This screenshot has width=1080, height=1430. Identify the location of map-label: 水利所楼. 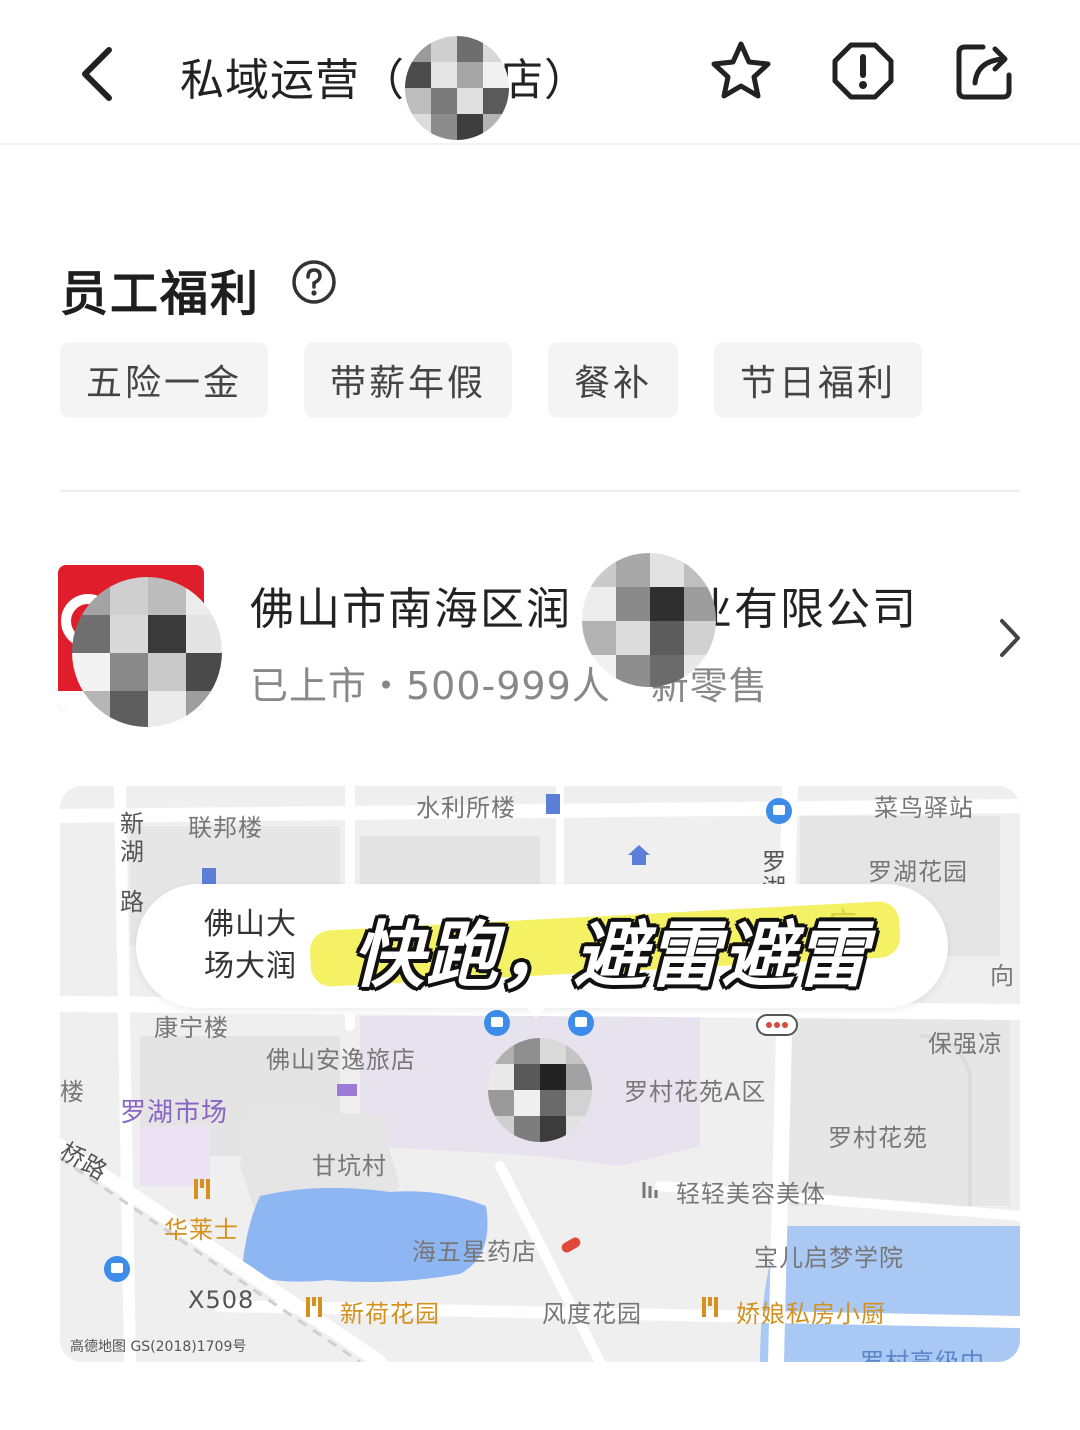
(466, 808).